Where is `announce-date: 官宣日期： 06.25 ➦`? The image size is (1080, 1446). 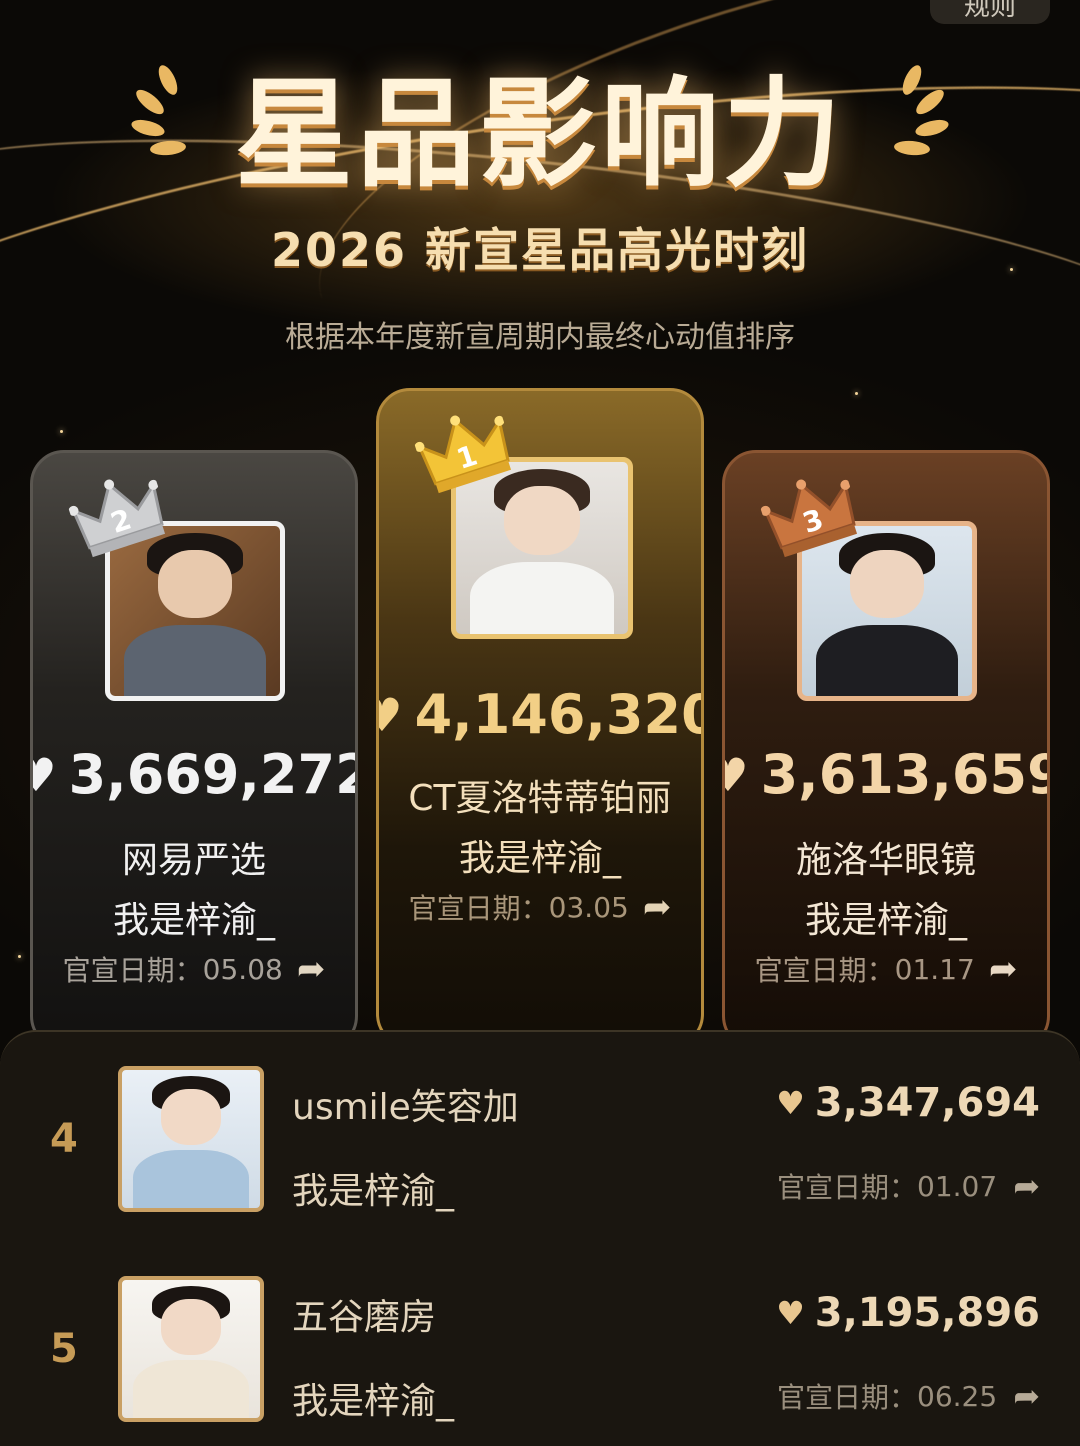 announce-date: 官宣日期： 06.25 ➦ is located at coordinates (908, 1396).